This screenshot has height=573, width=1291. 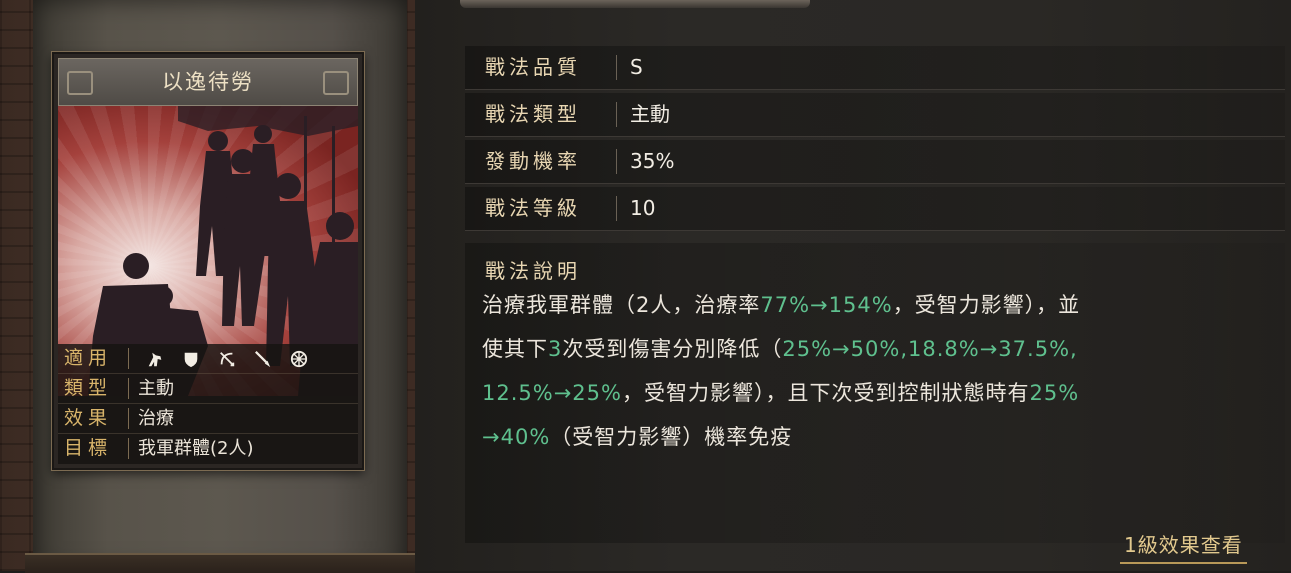 I want to click on card-title-bar: 以逸待勞, so click(x=208, y=82).